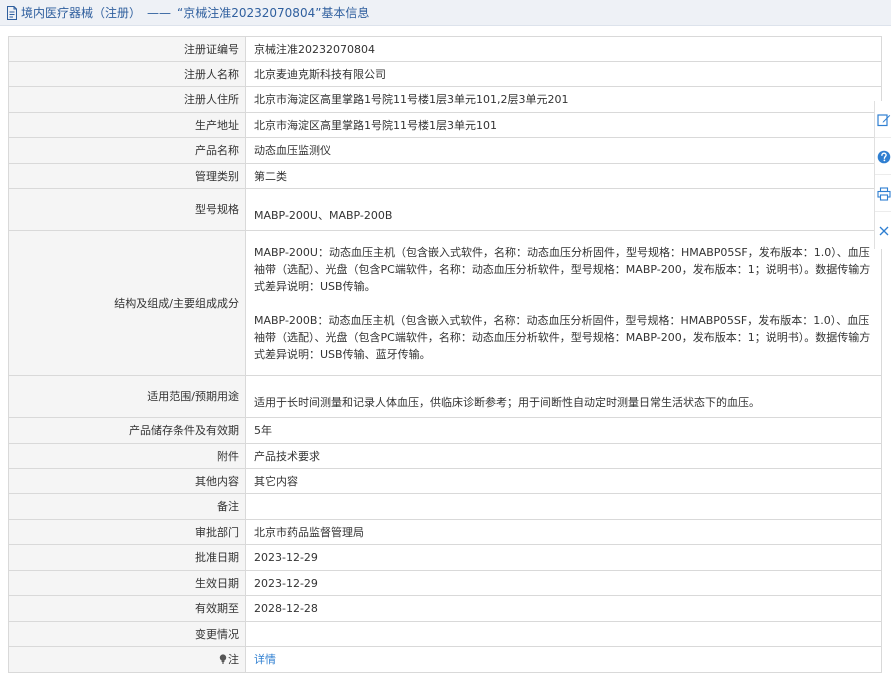 The image size is (891, 680). I want to click on row-value: 2028-12-28, so click(563, 608).